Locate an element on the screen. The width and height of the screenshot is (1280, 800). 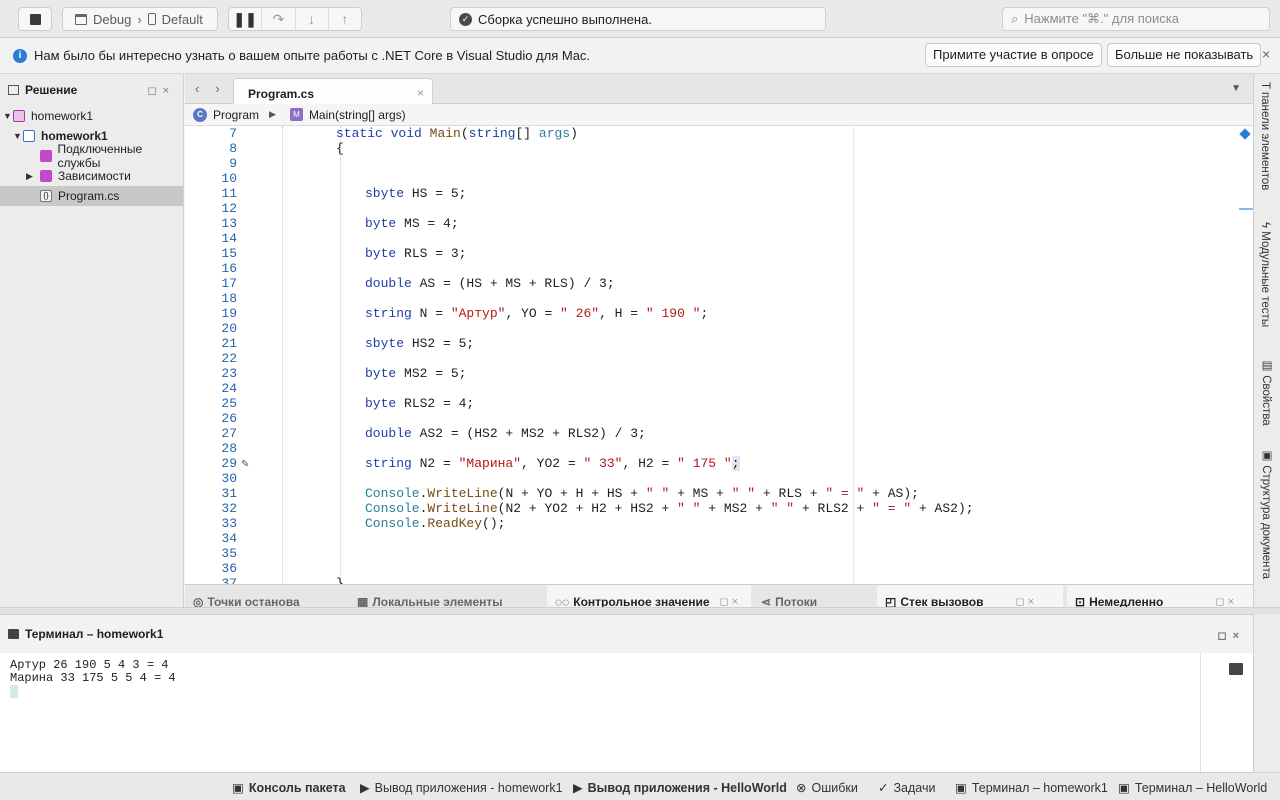
outline-icon: ▣ is located at coordinates (1266, 457).